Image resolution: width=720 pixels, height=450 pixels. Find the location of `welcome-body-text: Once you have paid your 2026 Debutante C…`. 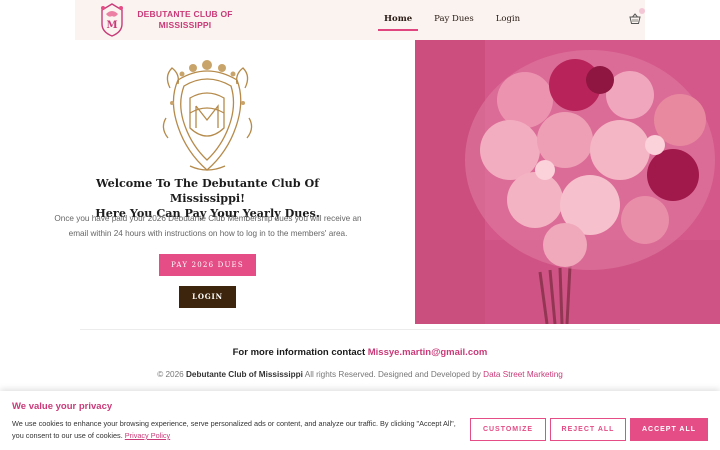

welcome-body-text: Once you have paid your 2026 Debutante C… is located at coordinates (208, 226).